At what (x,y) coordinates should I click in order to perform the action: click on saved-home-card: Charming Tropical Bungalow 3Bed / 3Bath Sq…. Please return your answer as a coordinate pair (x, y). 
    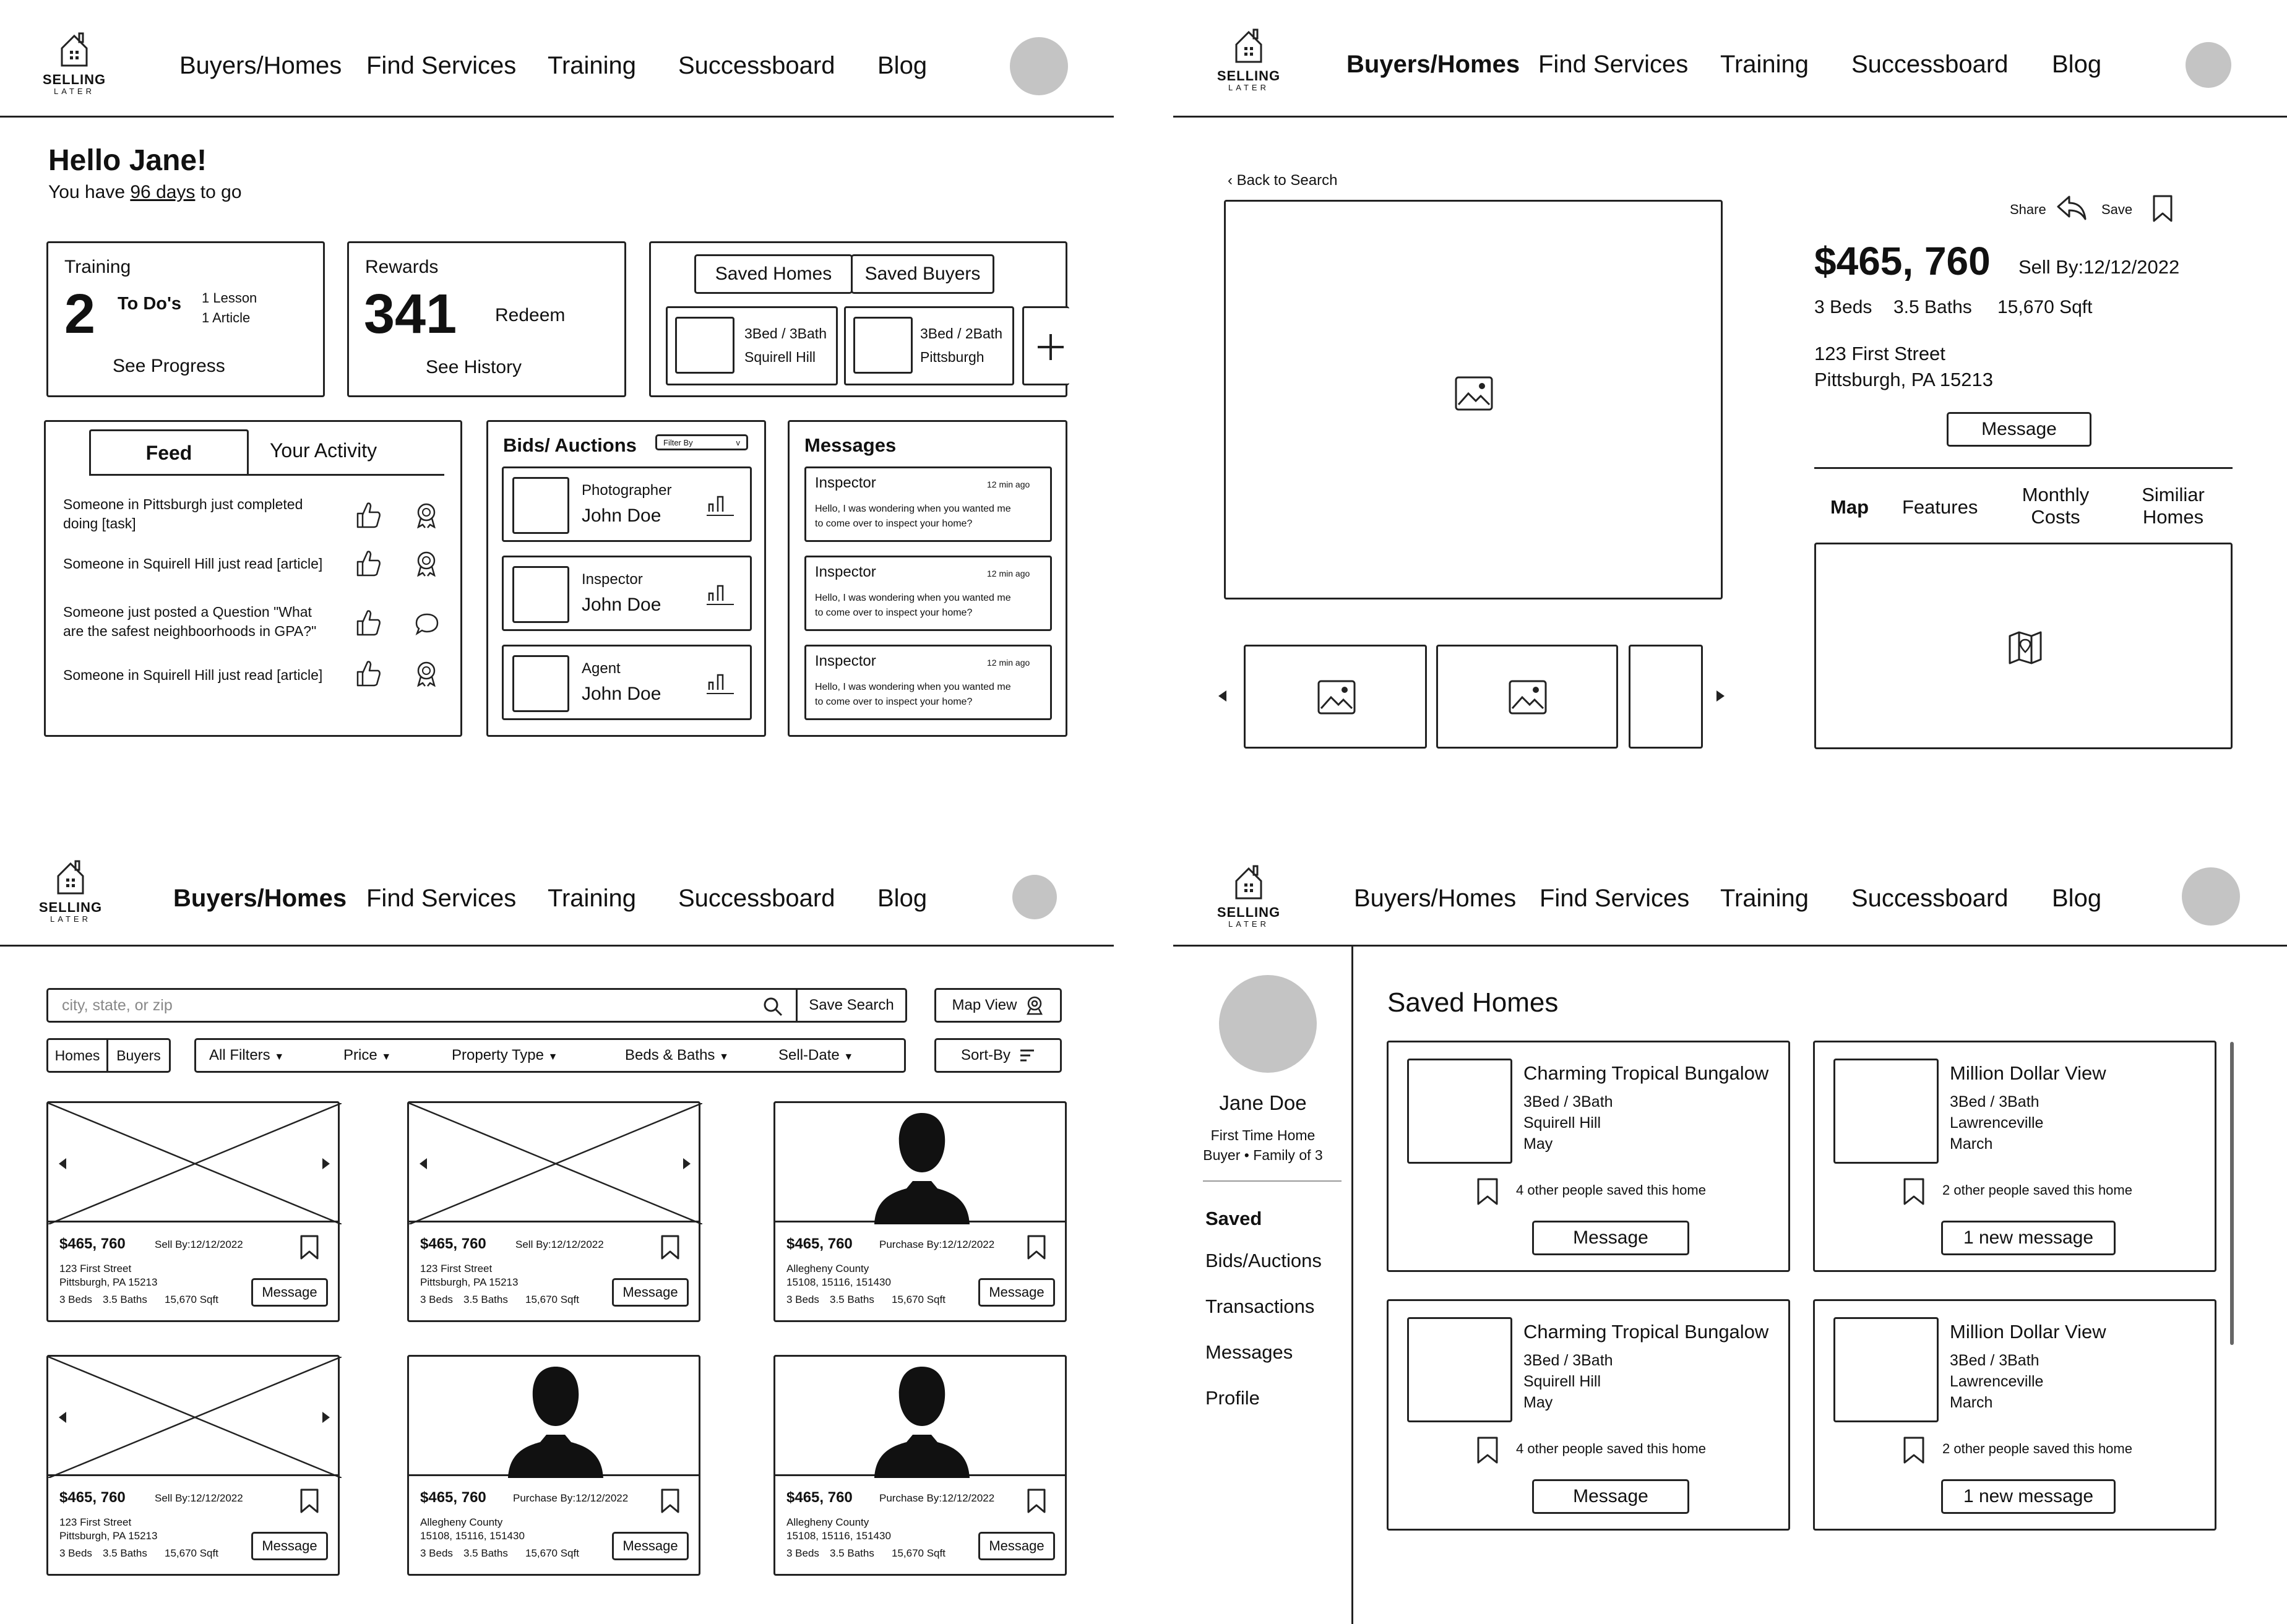
    Looking at the image, I should click on (1588, 1415).